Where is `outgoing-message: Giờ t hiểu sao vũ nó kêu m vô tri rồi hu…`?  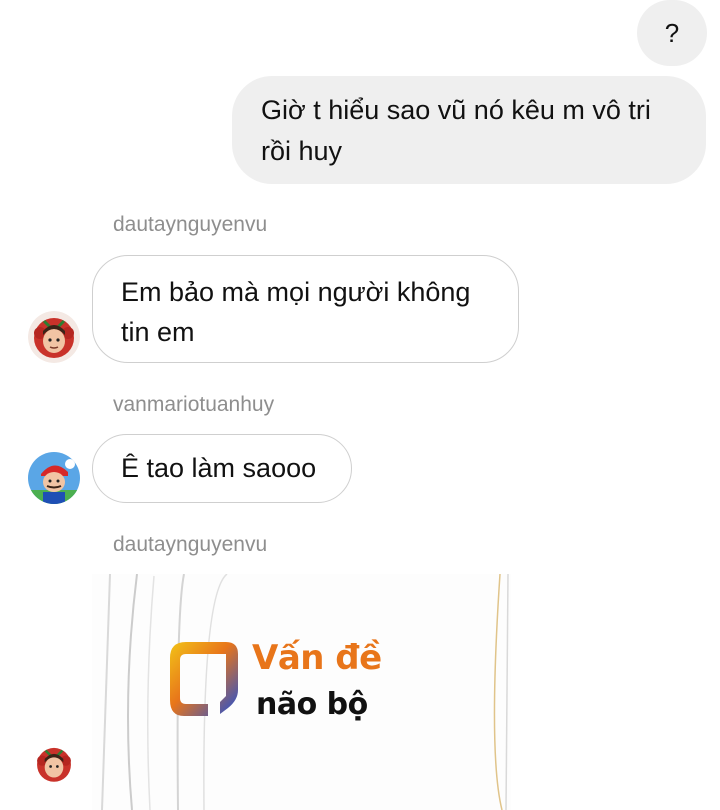
outgoing-message: Giờ t hiểu sao vũ nó kêu m vô tri rồi hu… is located at coordinates (469, 130).